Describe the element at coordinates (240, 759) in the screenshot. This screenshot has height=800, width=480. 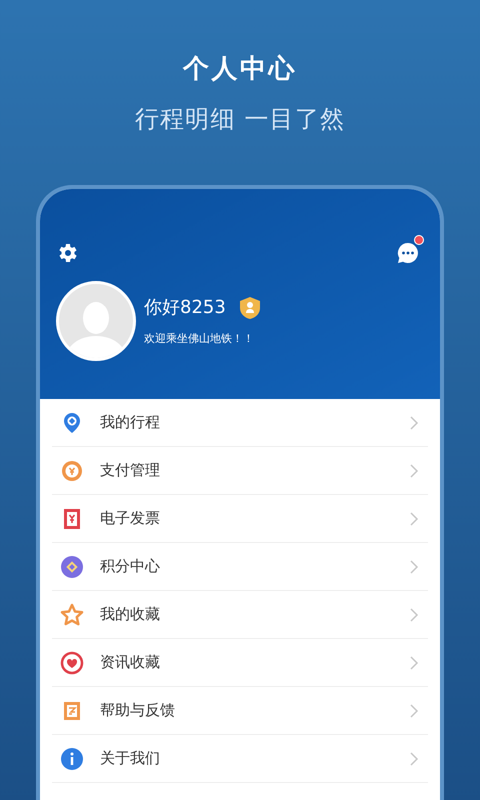
I see `menu-item: 关于我们` at that location.